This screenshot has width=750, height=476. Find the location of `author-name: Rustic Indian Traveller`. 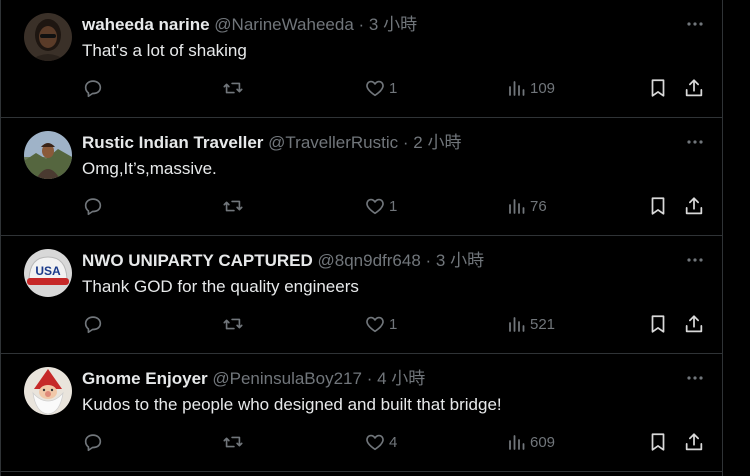

author-name: Rustic Indian Traveller is located at coordinates (172, 142).